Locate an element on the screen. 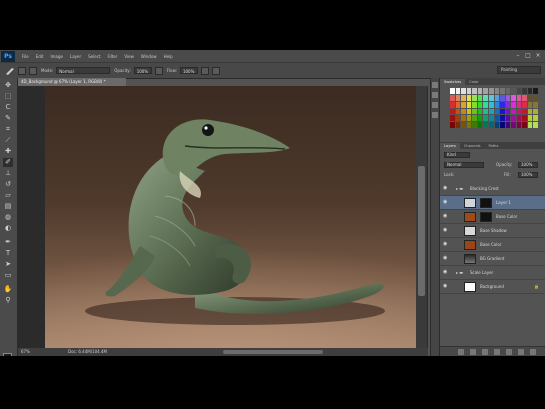 The height and width of the screenshot is (409, 545). tab-channels: Channels is located at coordinates (472, 146).